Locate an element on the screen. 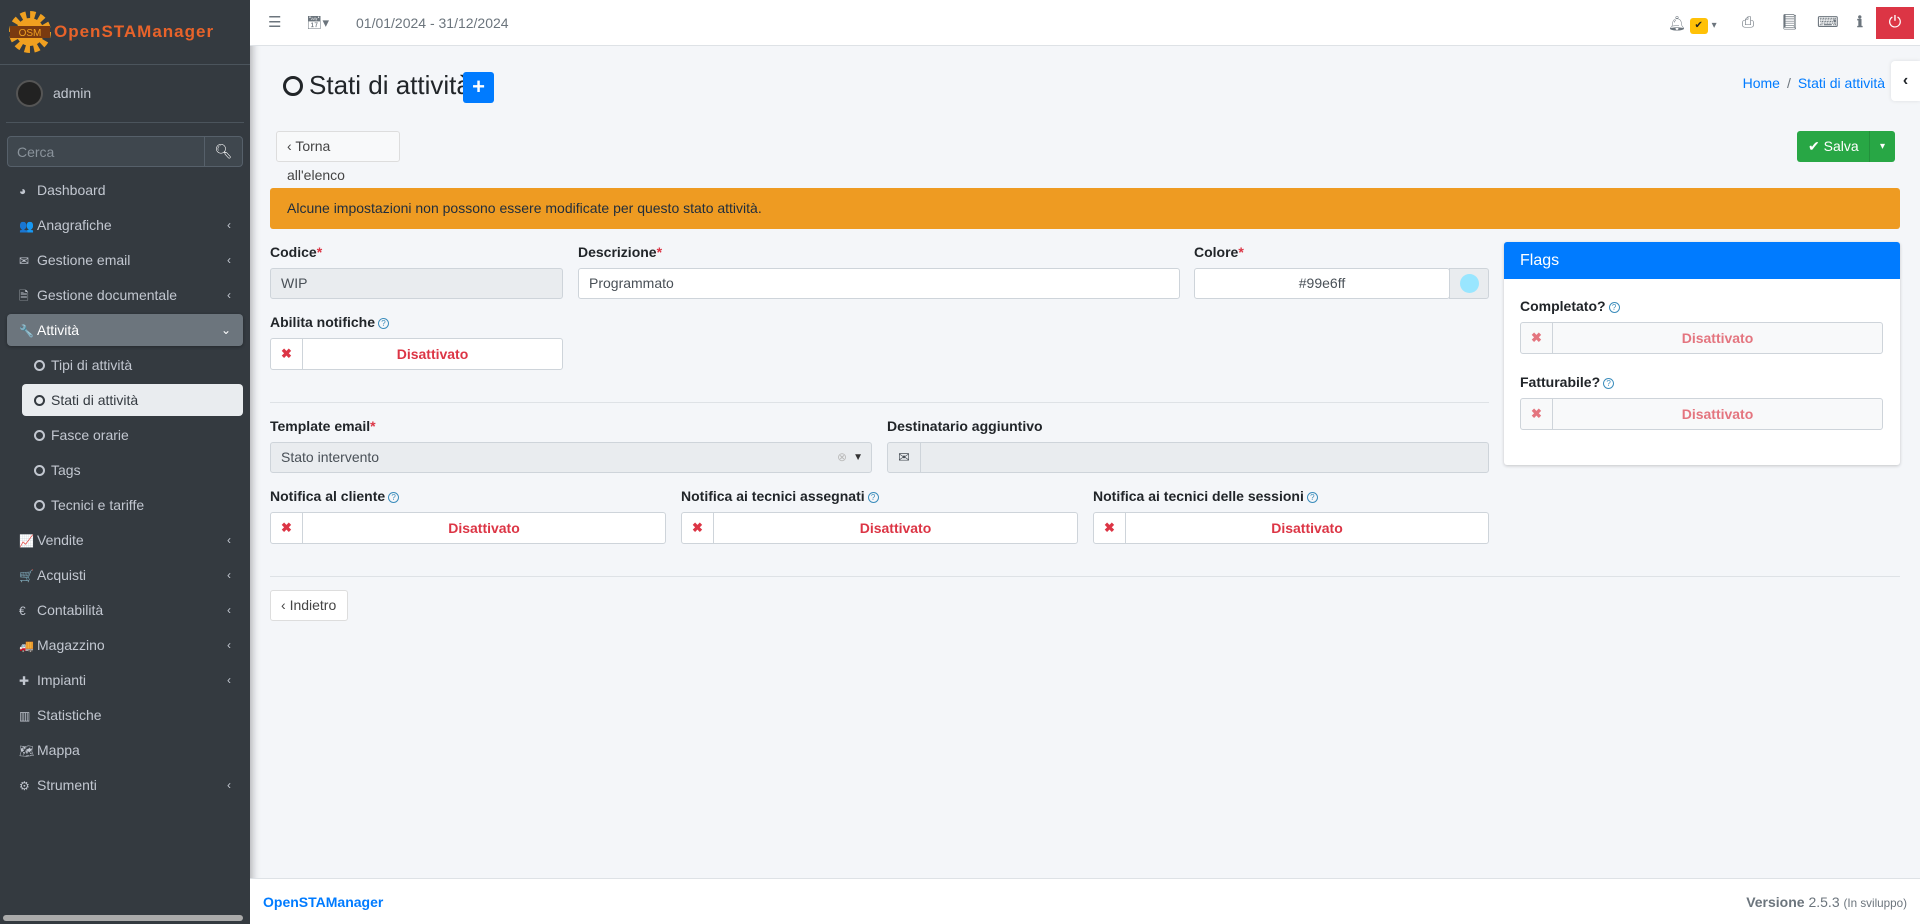 Image resolution: width=1920 pixels, height=924 pixels. sidebar-scrollbar is located at coordinates (123, 918).